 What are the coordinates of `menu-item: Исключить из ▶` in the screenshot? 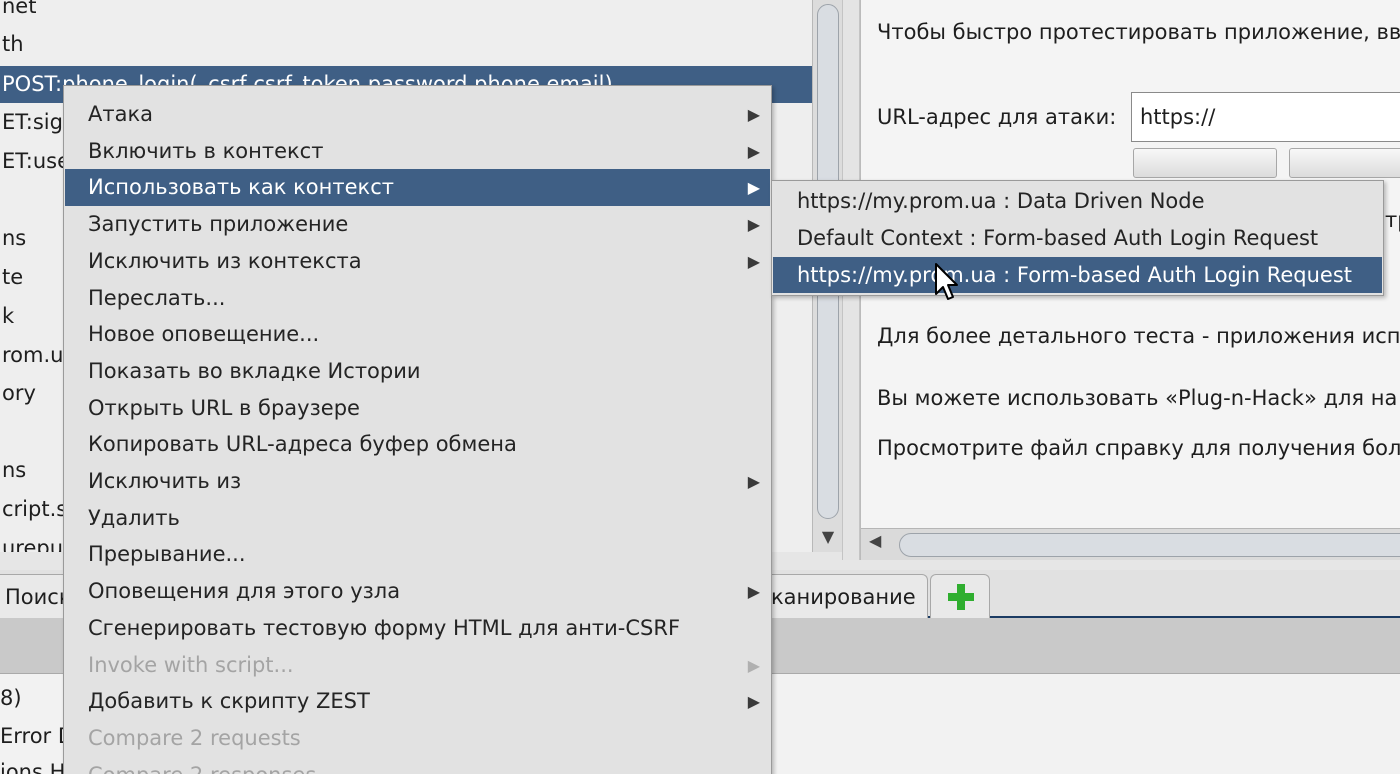 It's located at (417, 481).